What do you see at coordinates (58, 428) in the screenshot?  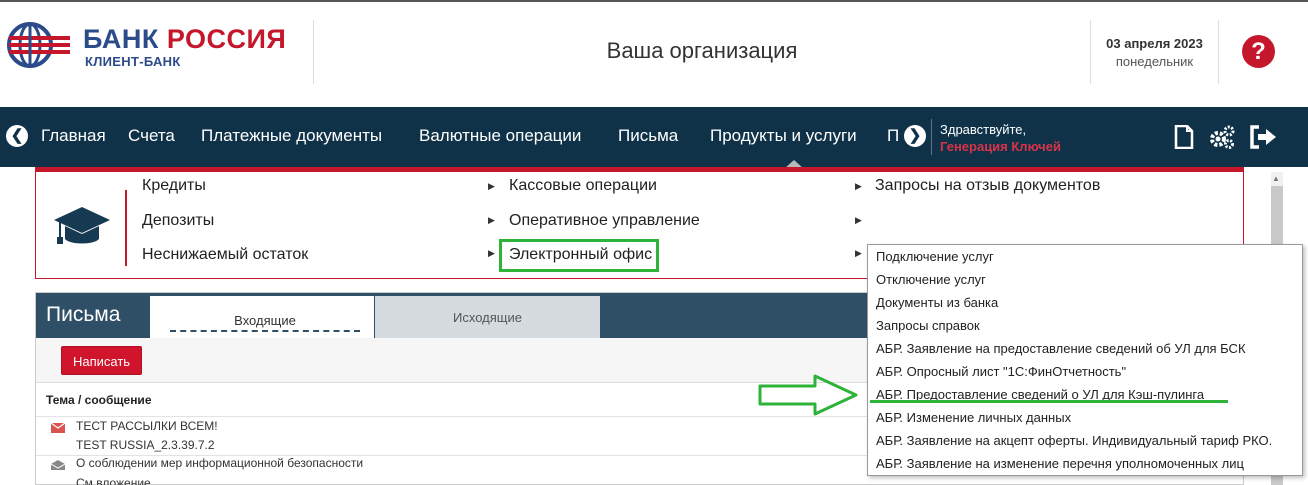 I see `mail-envelope-icon` at bounding box center [58, 428].